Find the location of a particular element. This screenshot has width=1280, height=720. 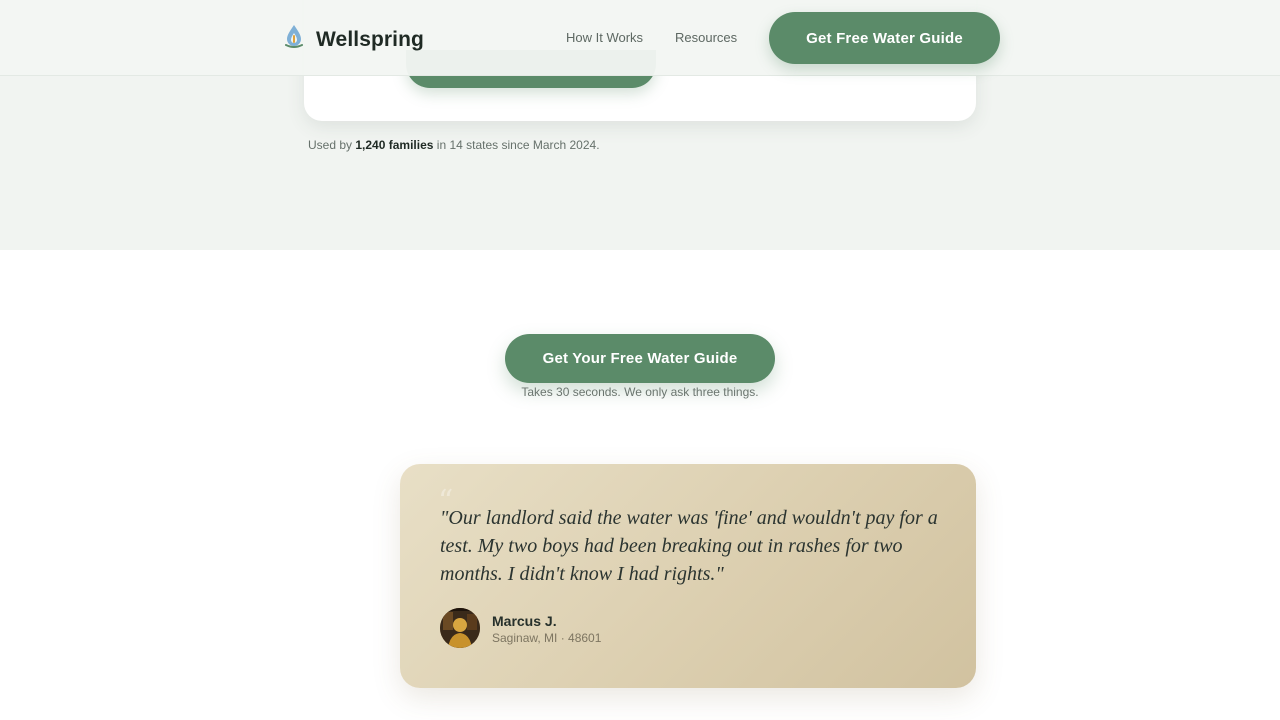

brand-name: Wellspring is located at coordinates (370, 39).